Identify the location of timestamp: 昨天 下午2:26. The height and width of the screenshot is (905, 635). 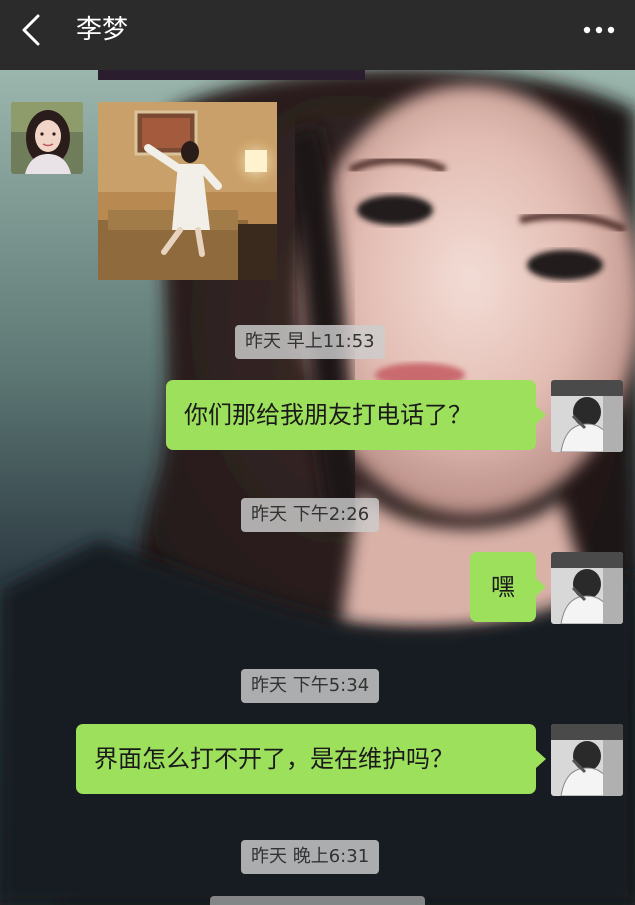
(310, 515).